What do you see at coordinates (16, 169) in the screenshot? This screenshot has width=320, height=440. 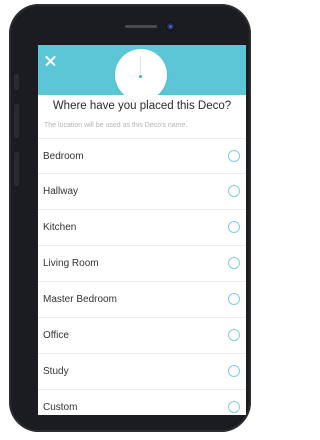 I see `volume-down-button` at bounding box center [16, 169].